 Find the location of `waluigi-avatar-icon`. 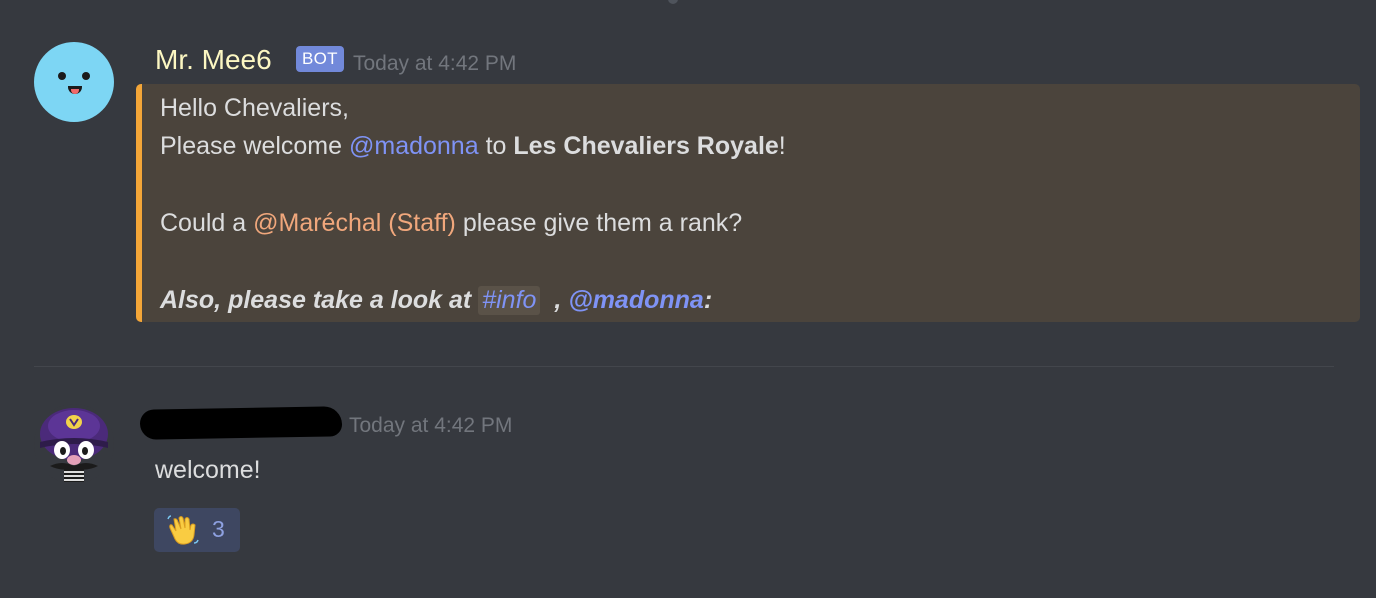

waluigi-avatar-icon is located at coordinates (74, 445).